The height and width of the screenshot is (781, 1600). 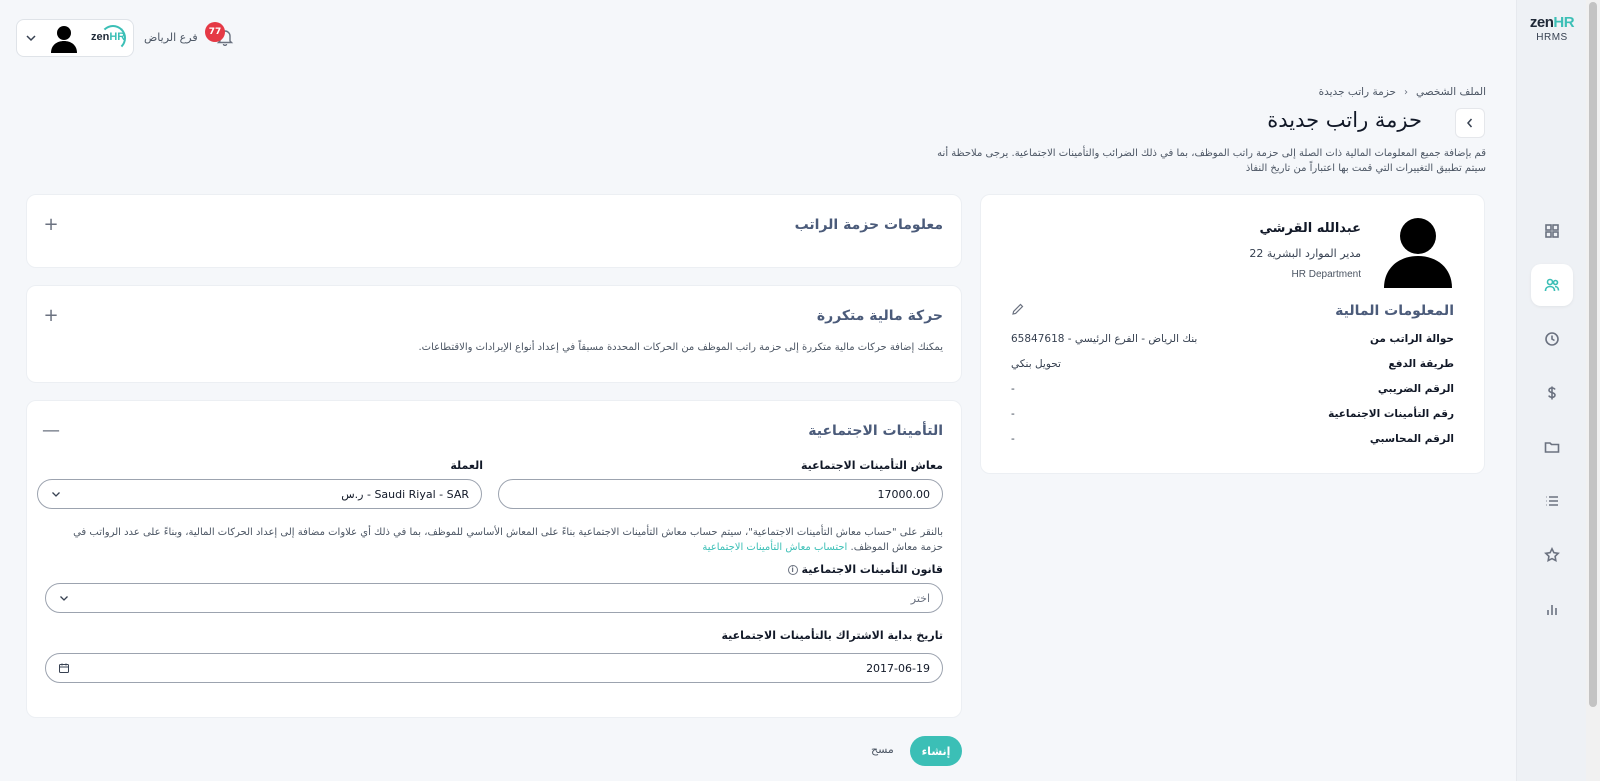 I want to click on financial-row-value: بنك الرياض - الفرع الرئيسي - 65847618, so click(x=1104, y=339).